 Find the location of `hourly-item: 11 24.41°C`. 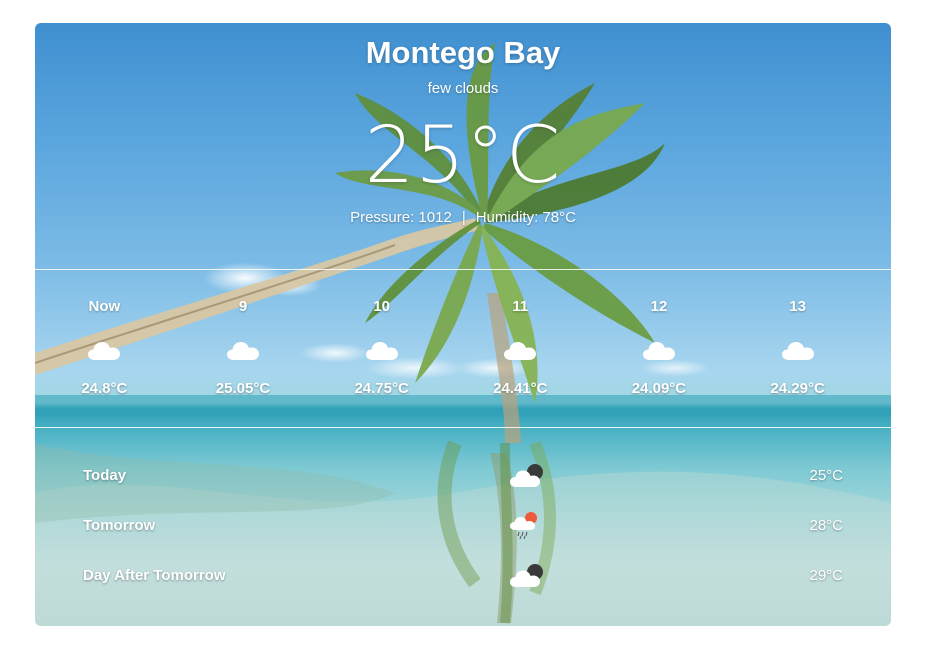

hourly-item: 11 24.41°C is located at coordinates (520, 349).